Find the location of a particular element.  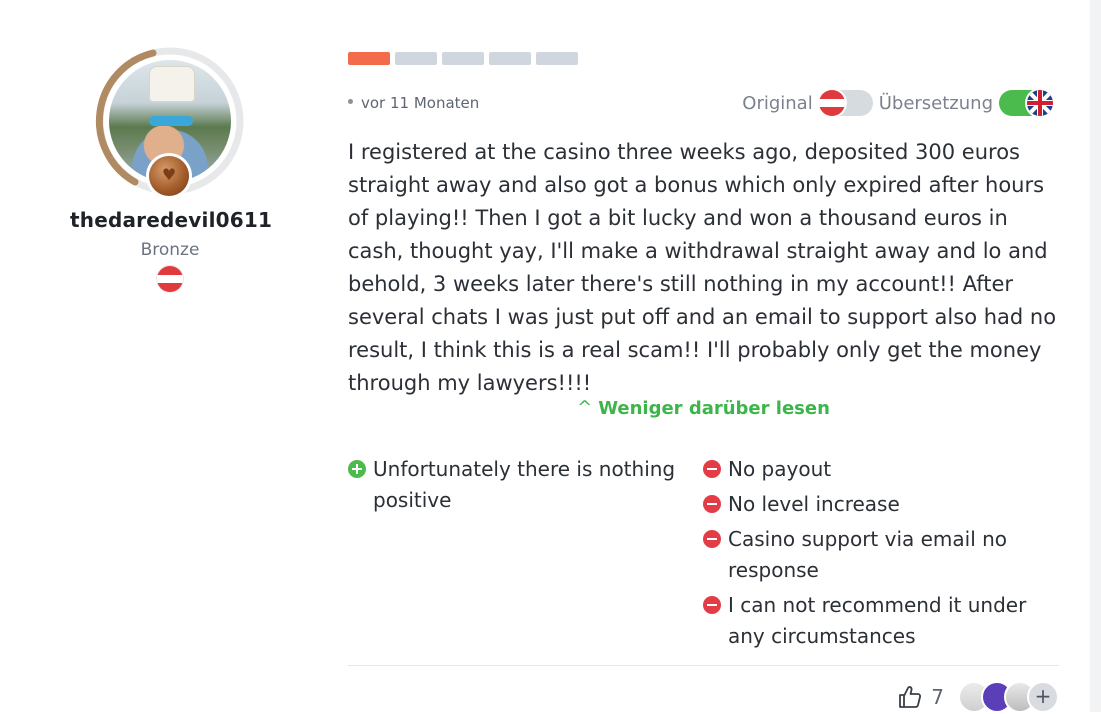

translation-switcher: Original Übersetzung is located at coordinates (900, 103).